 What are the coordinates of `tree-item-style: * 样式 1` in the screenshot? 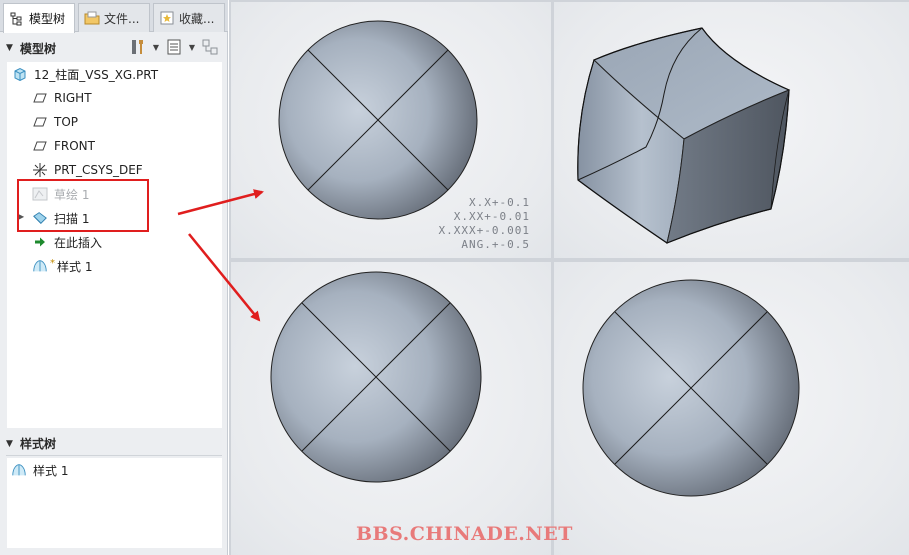 It's located at (62, 266).